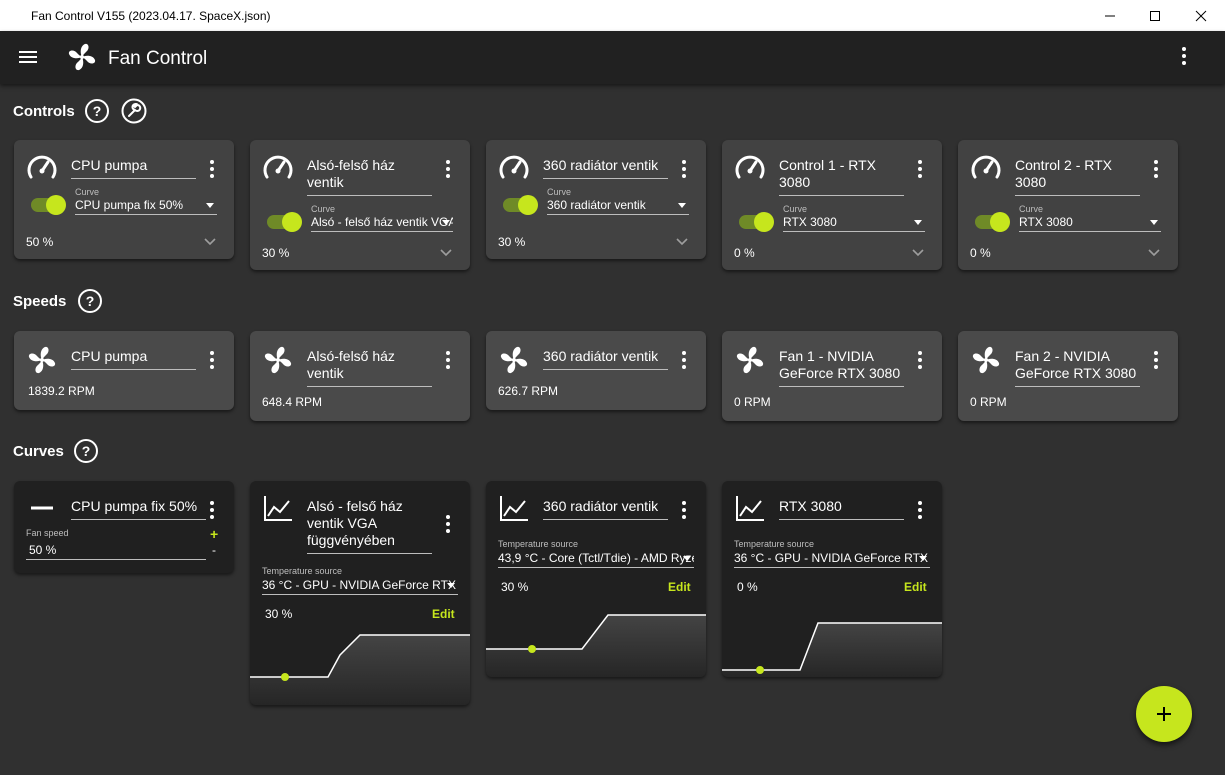 The image size is (1225, 775). Describe the element at coordinates (980, 253) in the screenshot. I see `control-value: 0 %` at that location.